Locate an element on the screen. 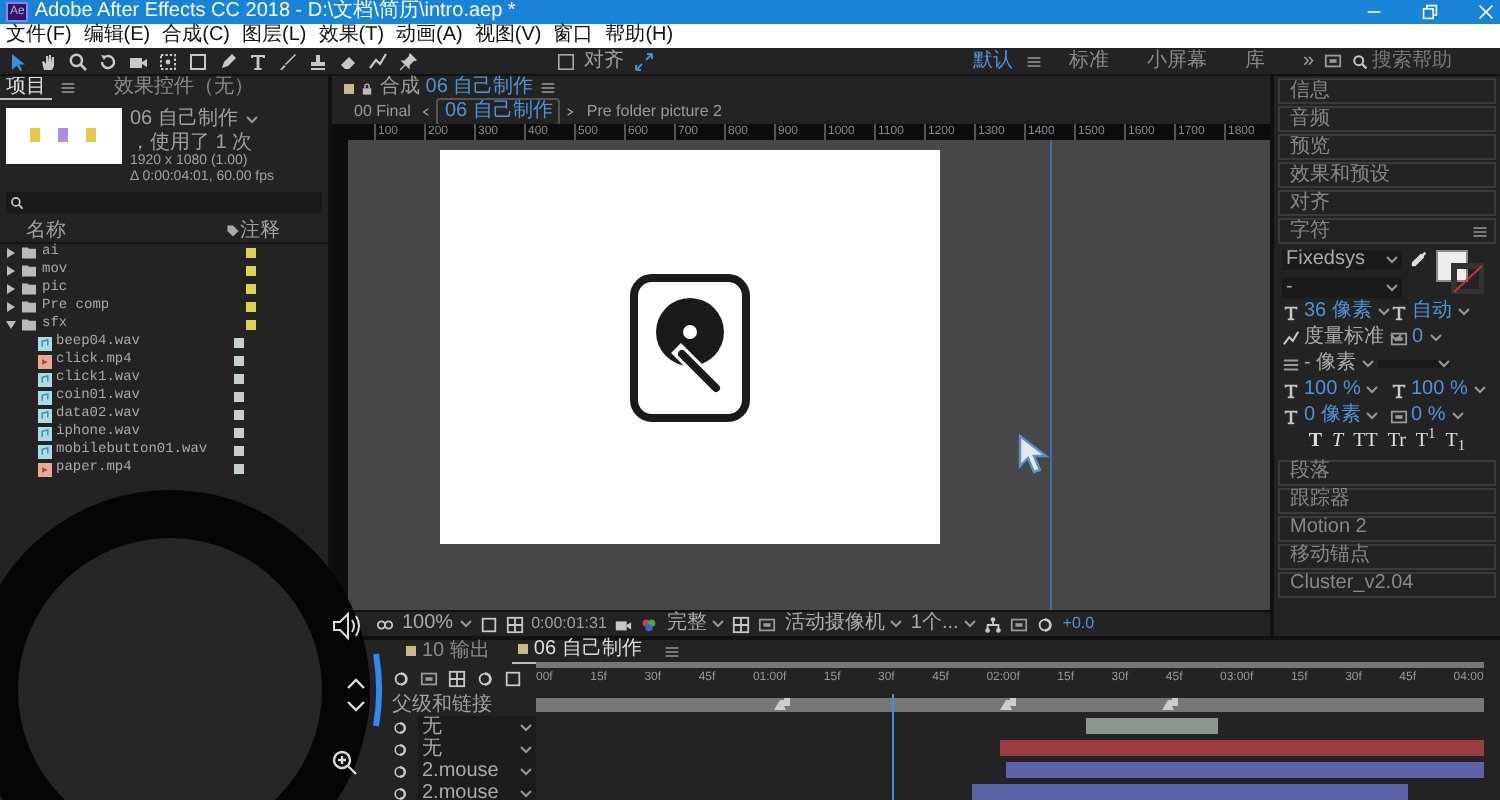  usage-text: ，使用了 1 次 is located at coordinates (191, 142).